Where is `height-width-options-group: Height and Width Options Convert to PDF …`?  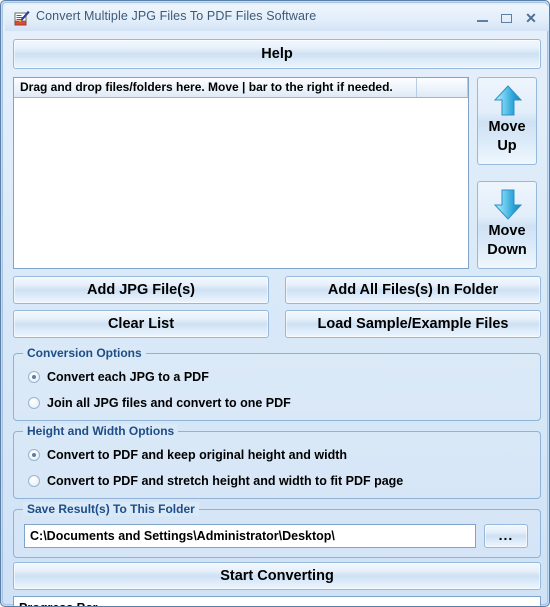 height-width-options-group: Height and Width Options Convert to PDF … is located at coordinates (277, 461).